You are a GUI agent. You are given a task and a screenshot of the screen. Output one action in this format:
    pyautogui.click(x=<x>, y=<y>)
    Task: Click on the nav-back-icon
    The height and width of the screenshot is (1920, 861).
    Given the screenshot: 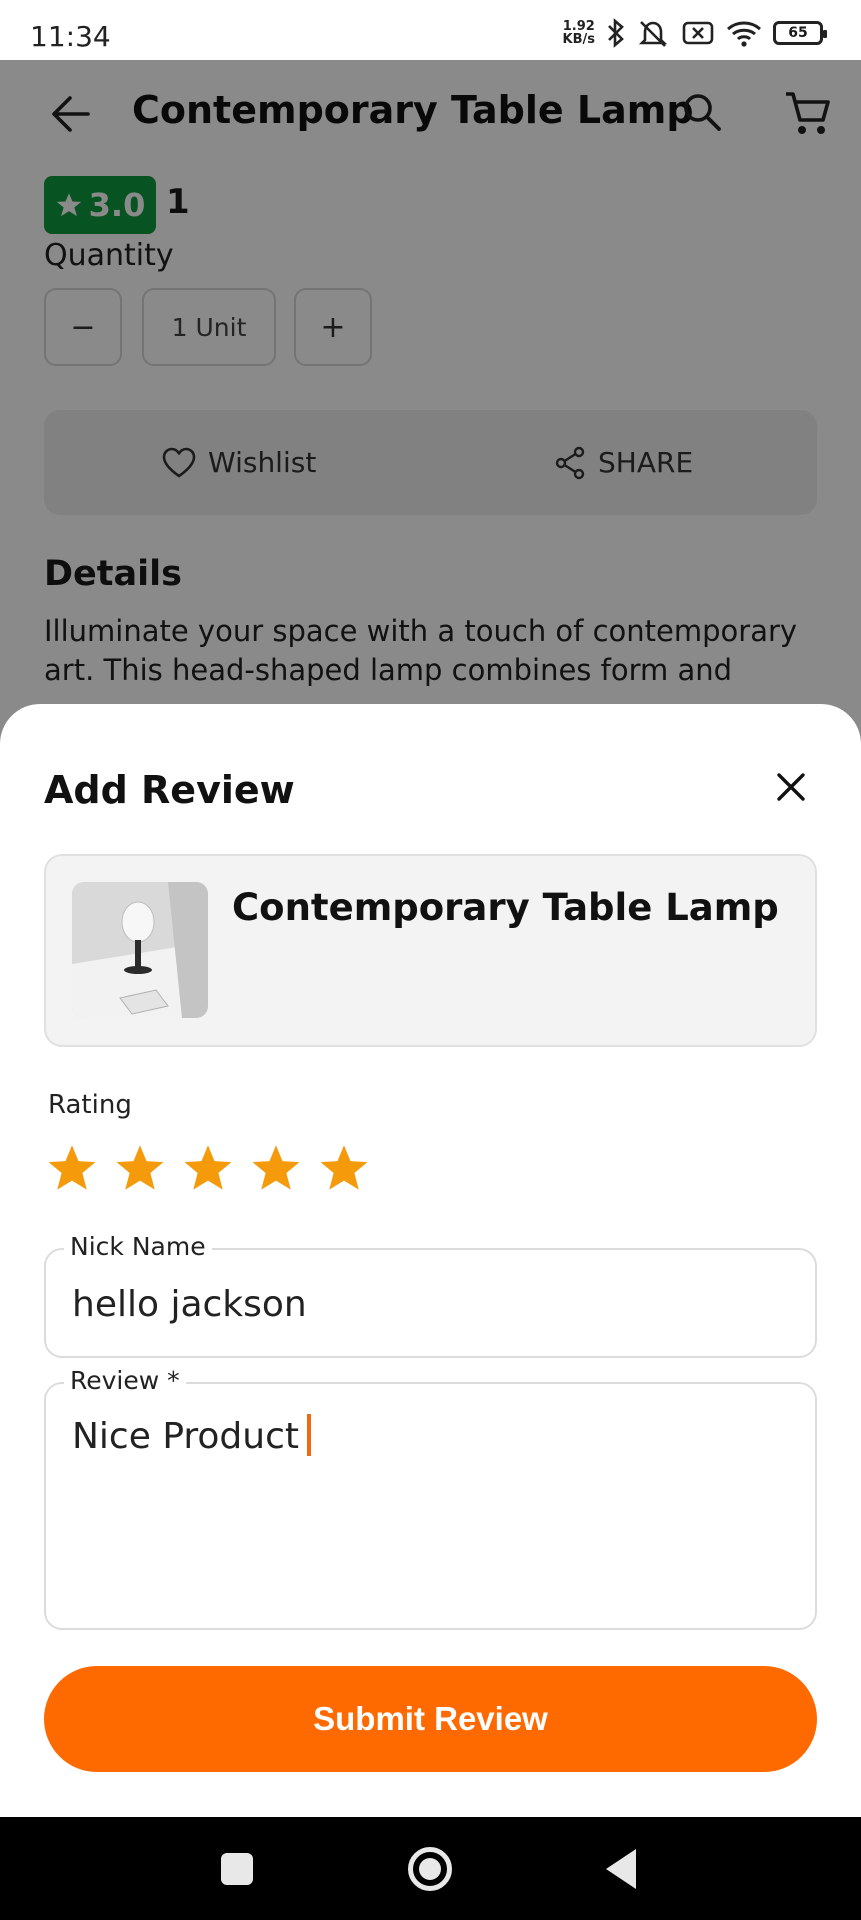 What is the action you would take?
    pyautogui.click(x=621, y=1869)
    